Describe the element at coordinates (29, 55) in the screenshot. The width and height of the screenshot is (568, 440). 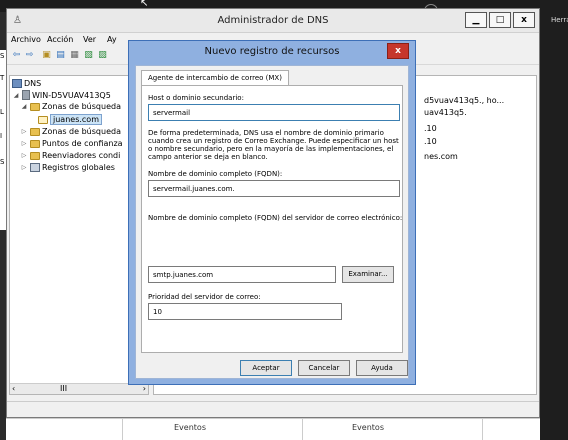
I see `forward-arrow-icon: ⇨` at that location.